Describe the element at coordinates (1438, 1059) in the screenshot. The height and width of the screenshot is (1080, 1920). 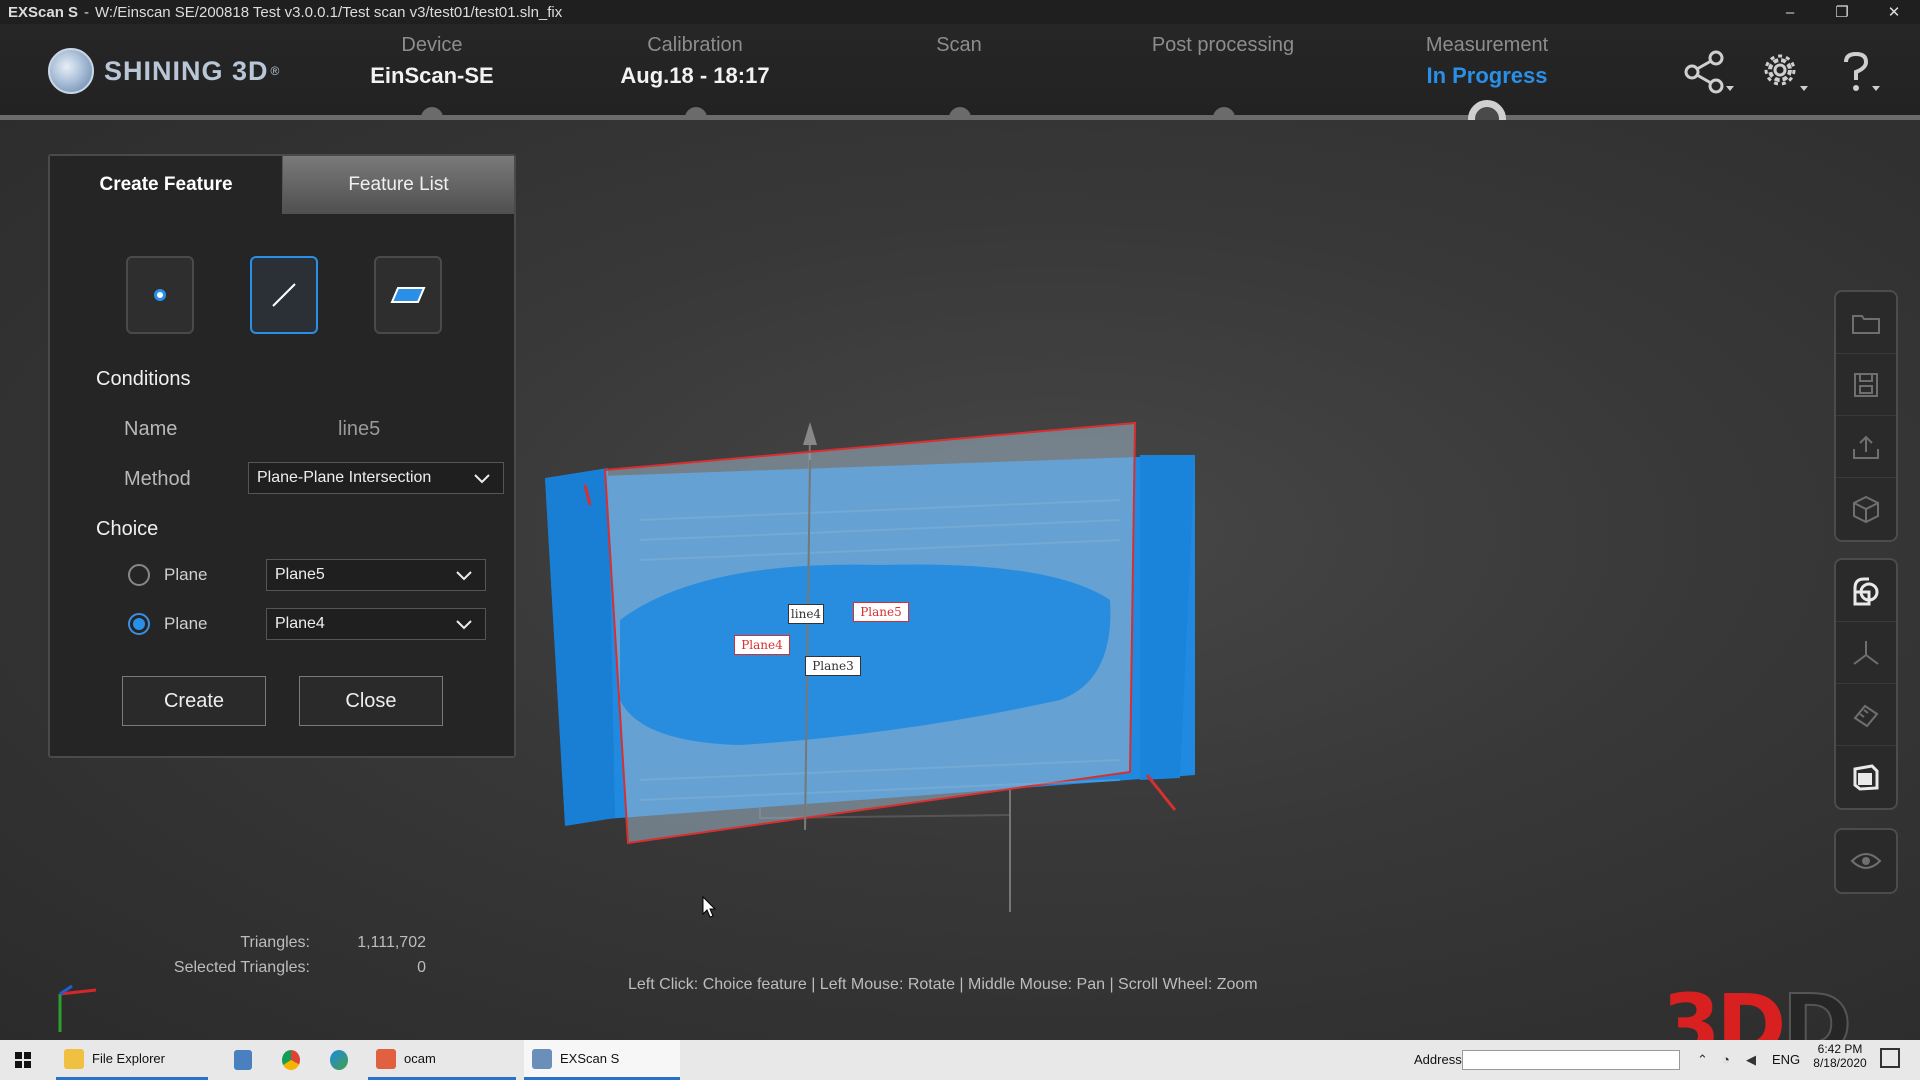
I see `address-label: Address` at that location.